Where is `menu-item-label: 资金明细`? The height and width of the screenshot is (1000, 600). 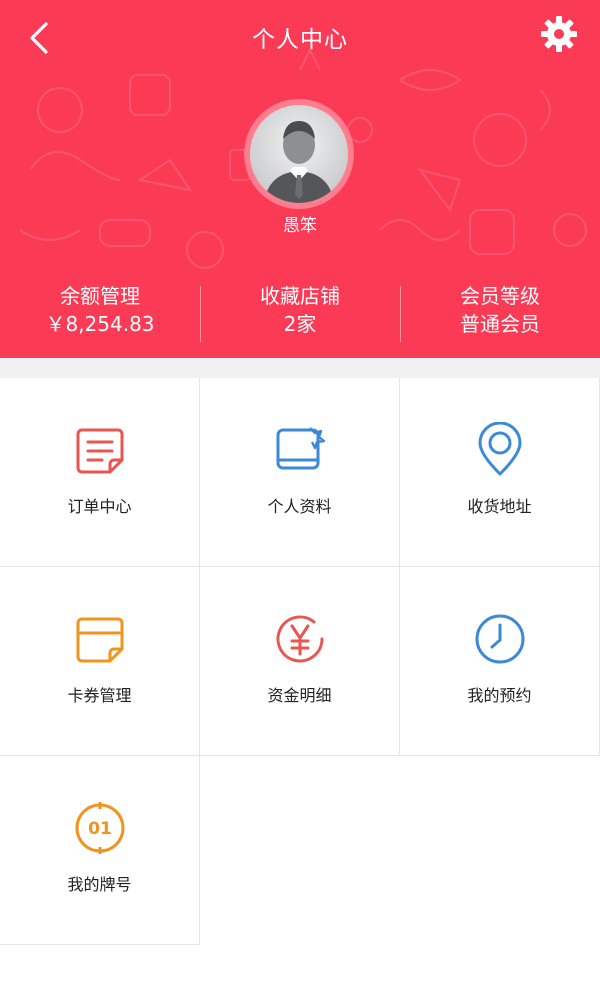 menu-item-label: 资金明细 is located at coordinates (299, 695).